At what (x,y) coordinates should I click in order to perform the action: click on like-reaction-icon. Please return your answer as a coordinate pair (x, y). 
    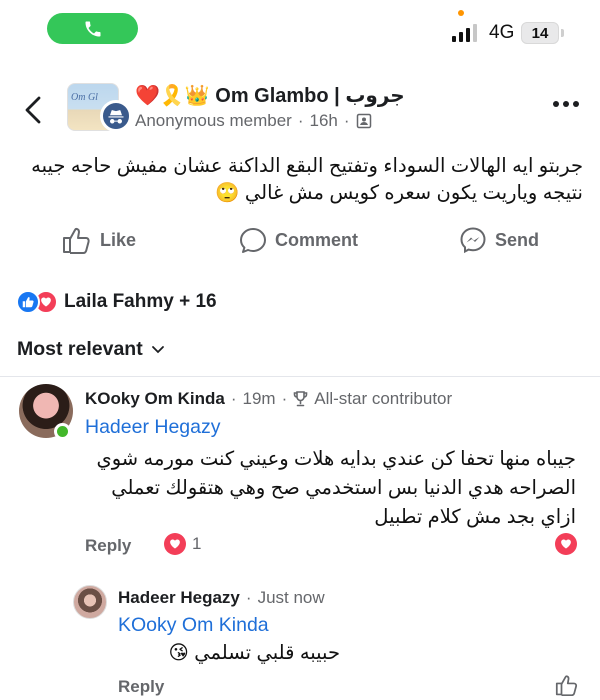
    Looking at the image, I should click on (28, 302).